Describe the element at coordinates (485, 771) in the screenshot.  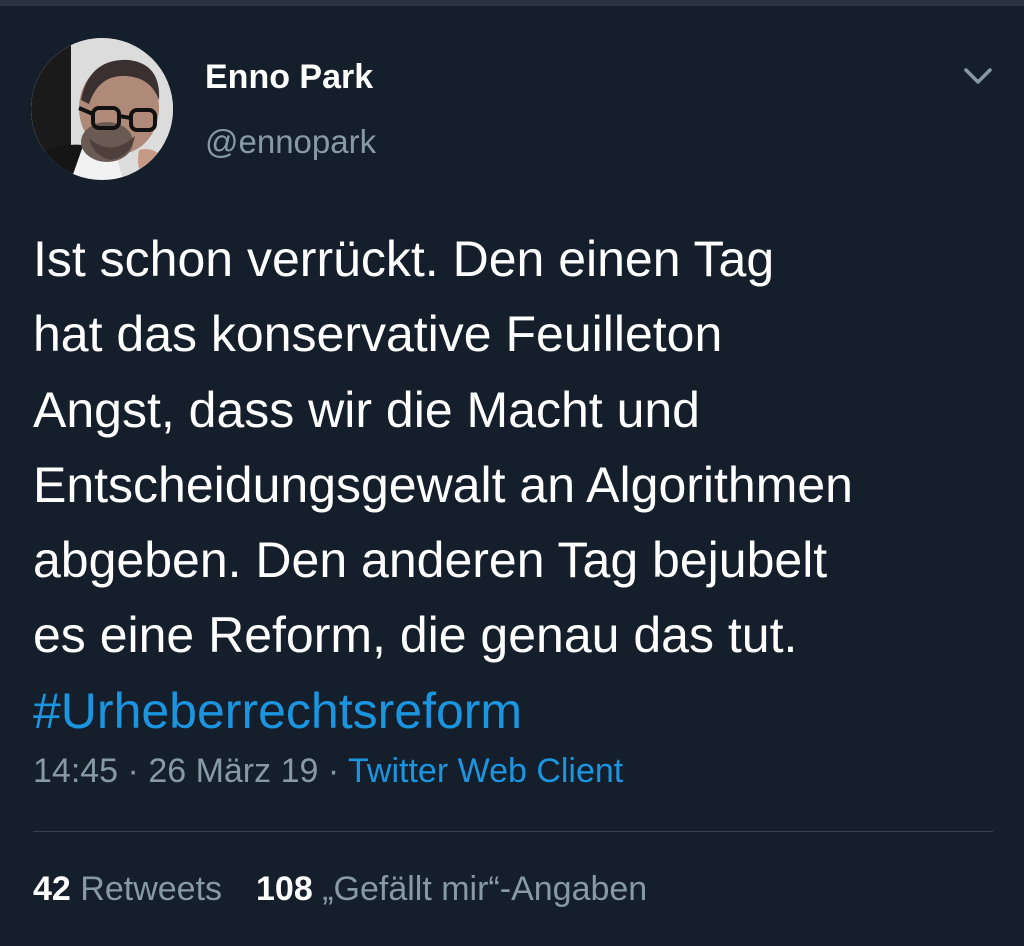
I see `client-link: Twitter Web Client` at that location.